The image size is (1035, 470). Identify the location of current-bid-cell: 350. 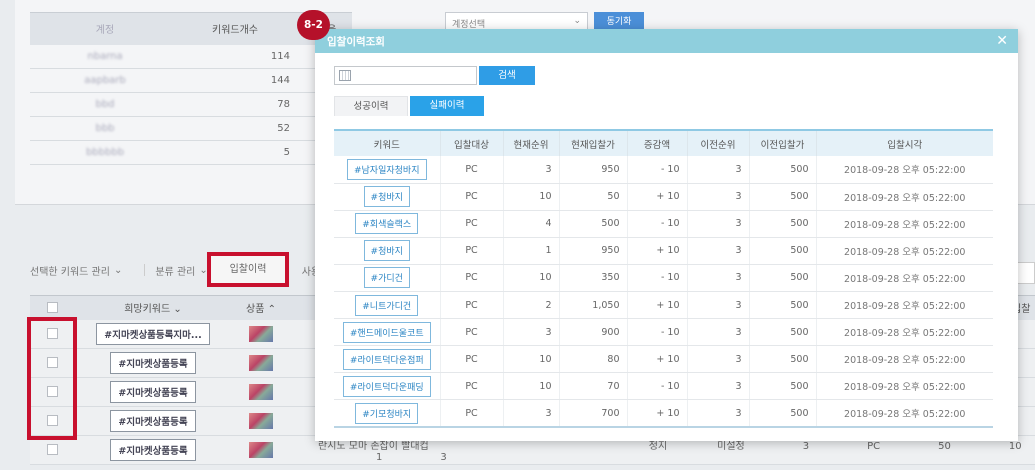
(593, 278).